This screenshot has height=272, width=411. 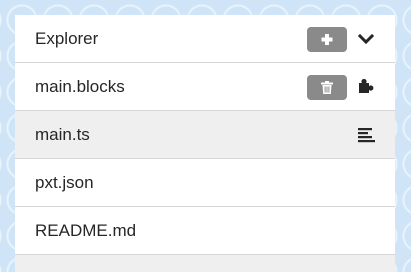 I want to click on delete-file-button, so click(x=327, y=87).